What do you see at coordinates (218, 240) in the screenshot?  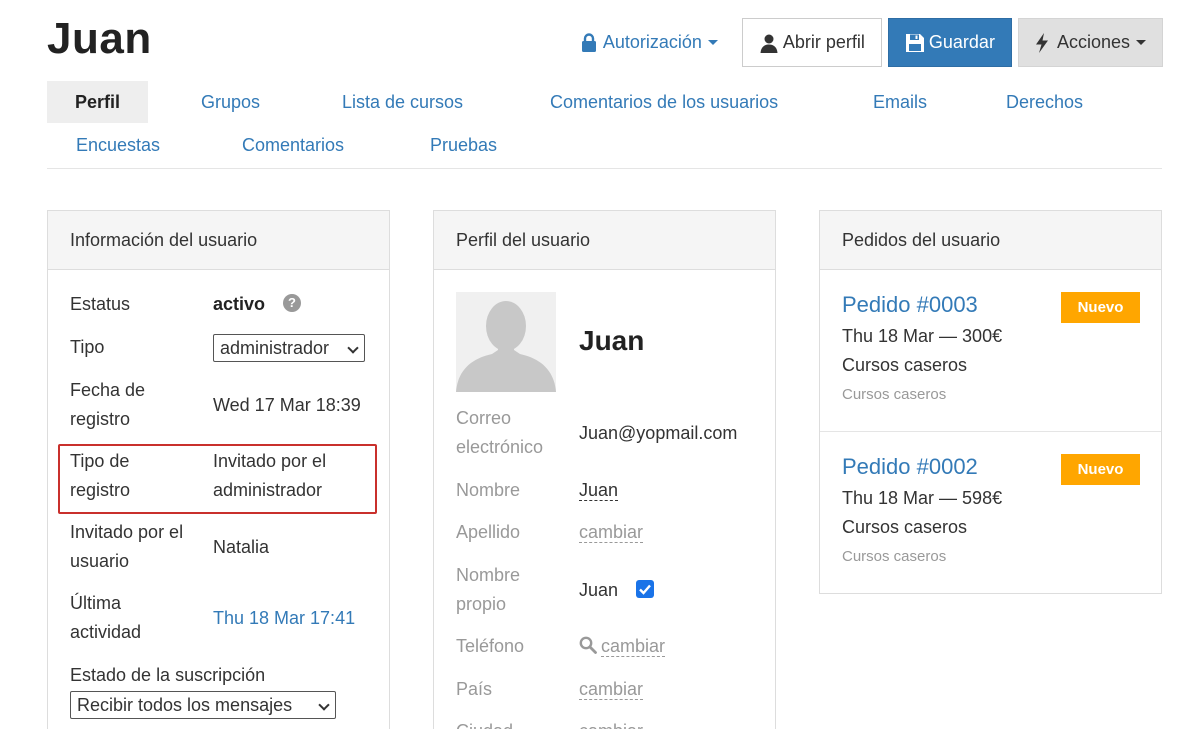 I see `user-info-heading: Información del usuario` at bounding box center [218, 240].